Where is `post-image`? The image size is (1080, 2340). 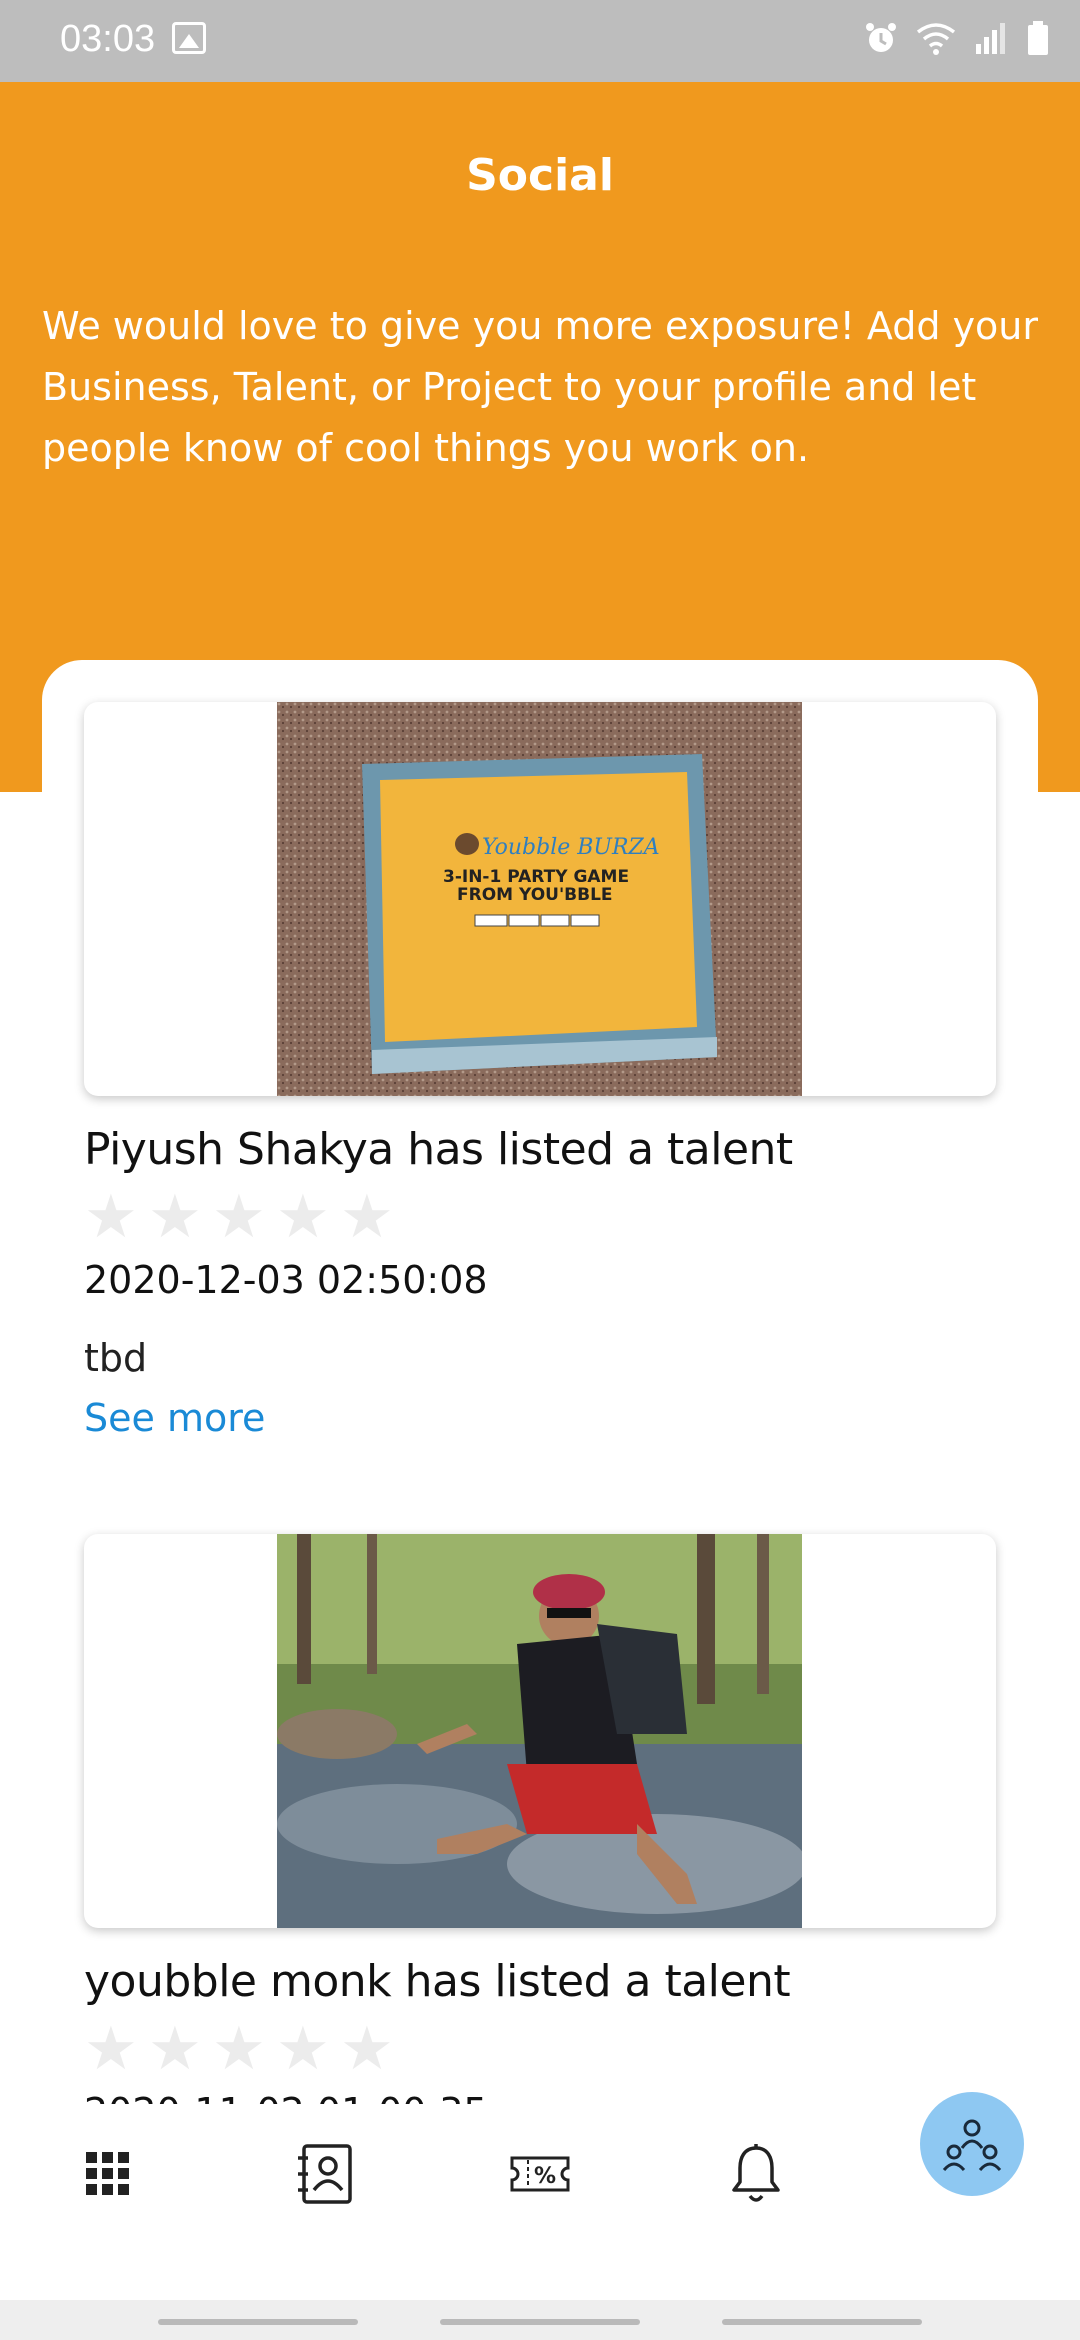 post-image is located at coordinates (539, 1731).